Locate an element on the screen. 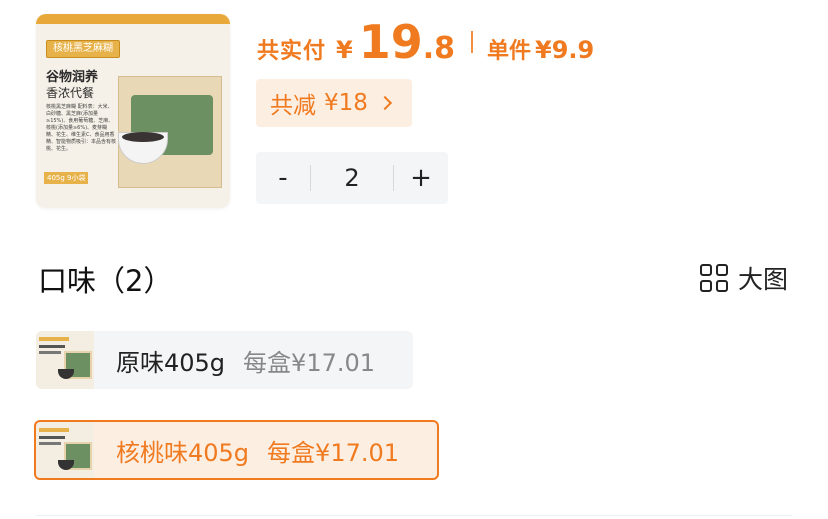 The height and width of the screenshot is (519, 828). unit-price-label: 单件 is located at coordinates (509, 51).